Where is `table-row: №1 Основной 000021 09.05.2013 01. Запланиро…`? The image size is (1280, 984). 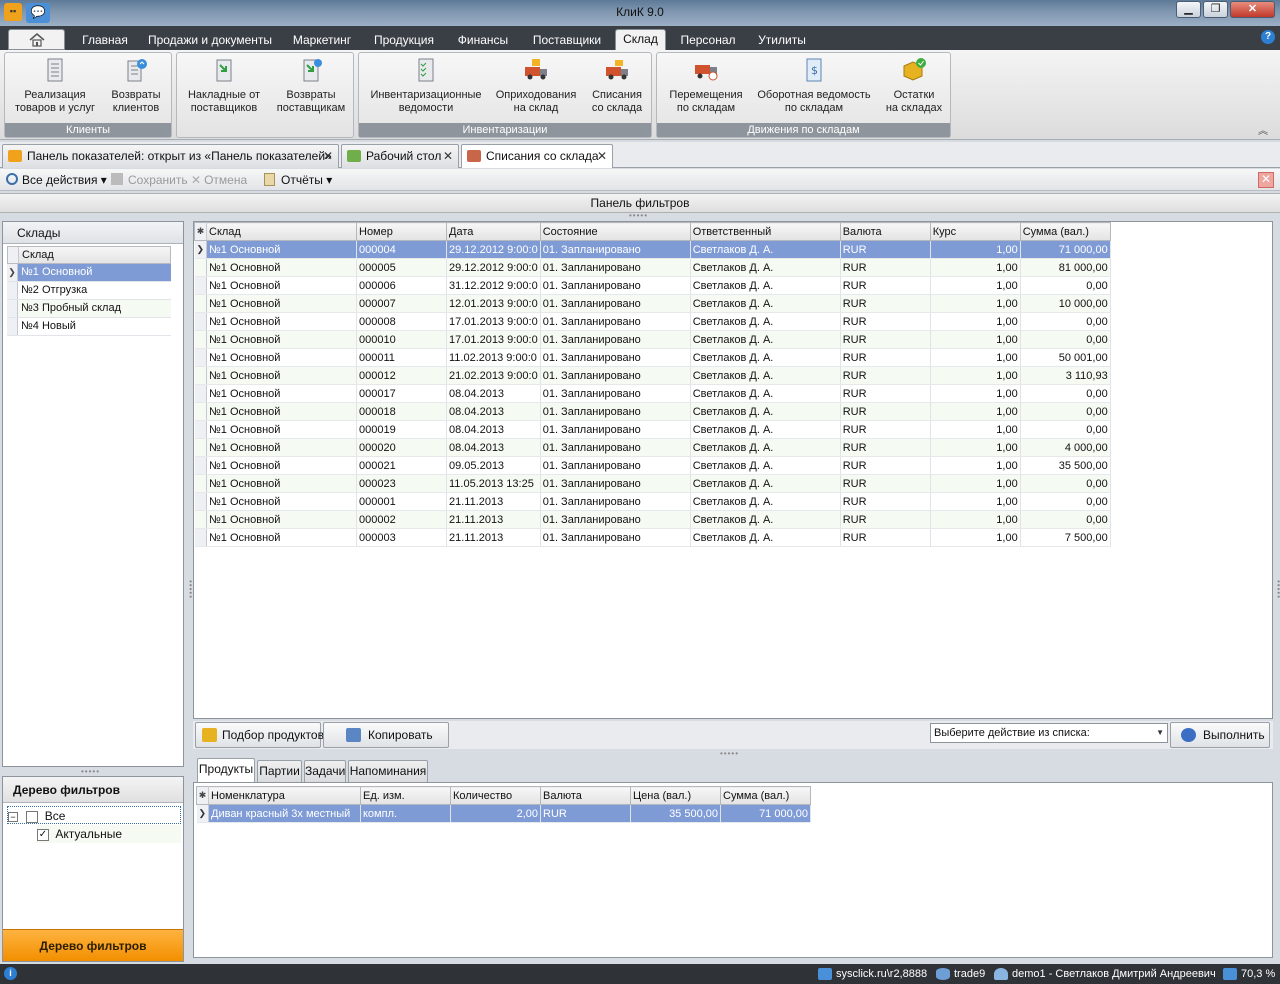
table-row: №1 Основной 000021 09.05.2013 01. Запланиро… is located at coordinates (652, 465).